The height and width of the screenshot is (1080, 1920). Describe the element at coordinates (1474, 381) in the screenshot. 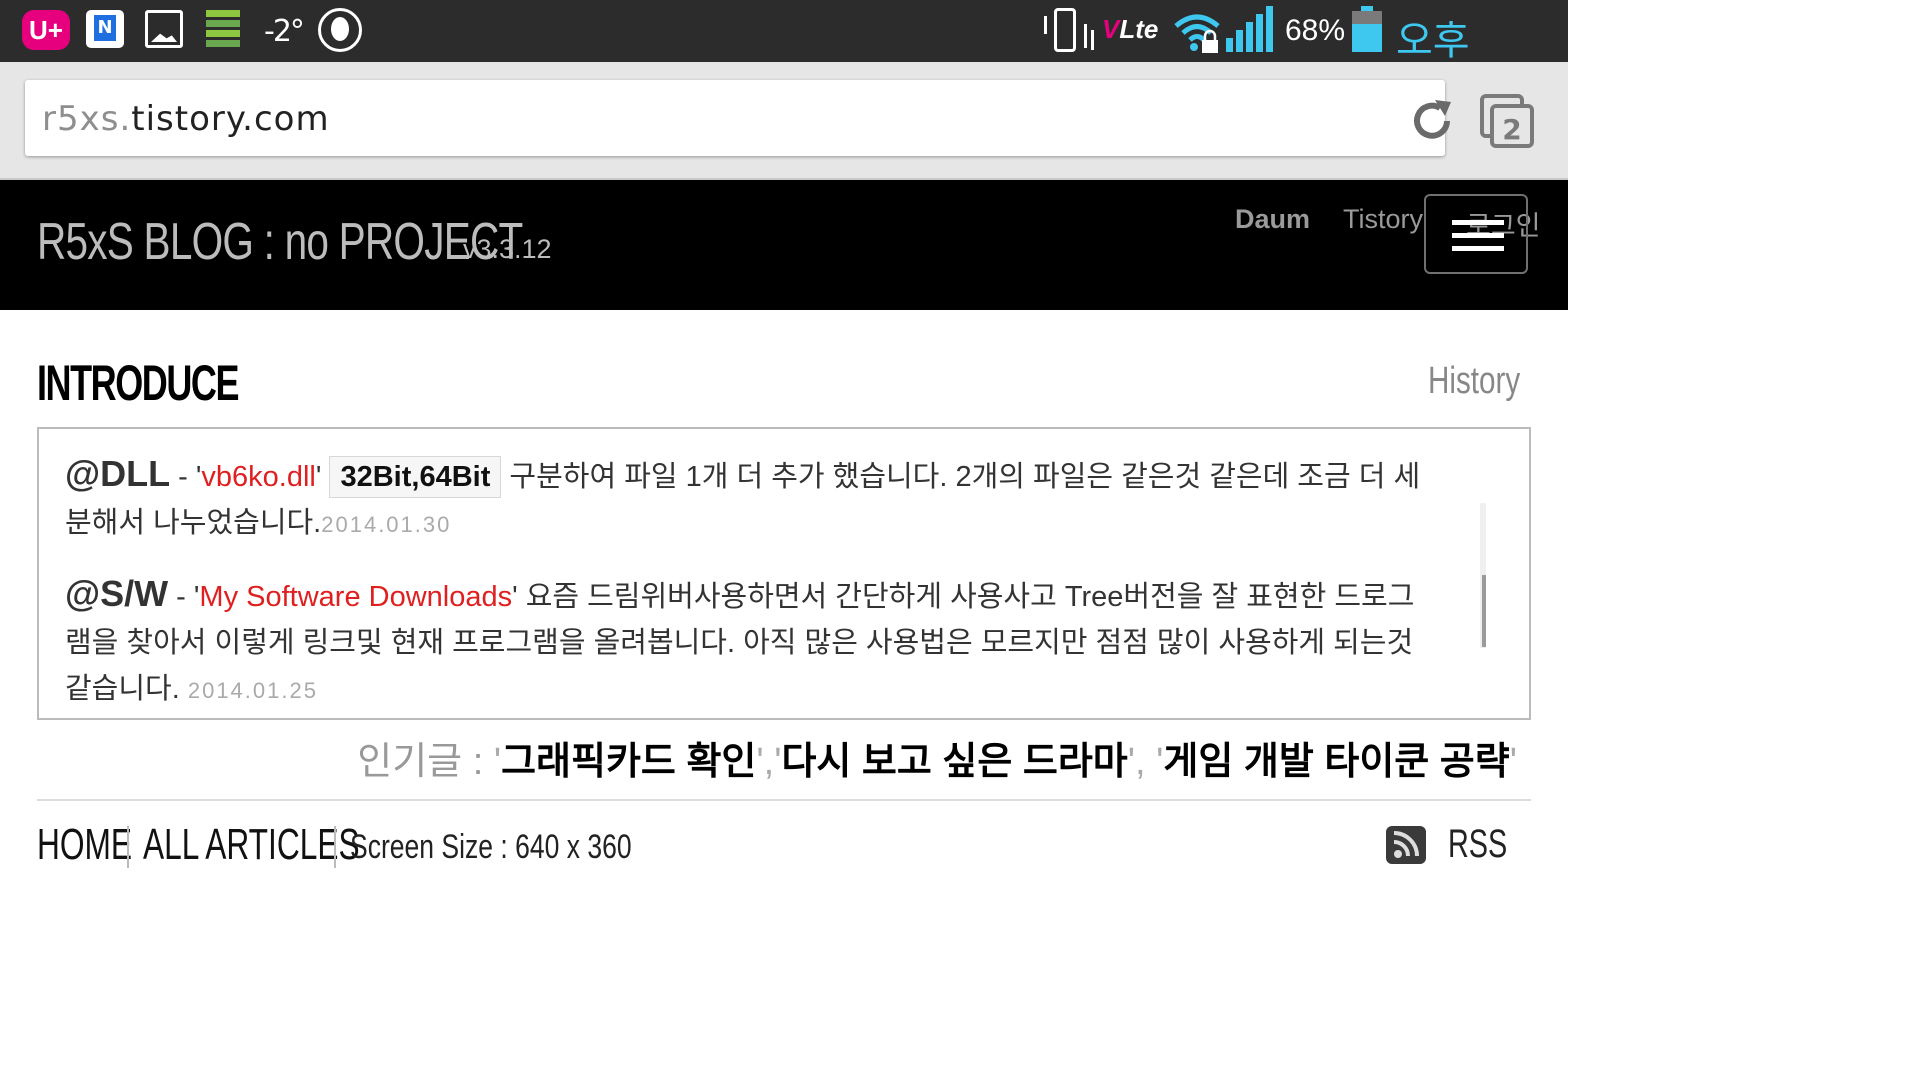

I see `history-link: History` at that location.